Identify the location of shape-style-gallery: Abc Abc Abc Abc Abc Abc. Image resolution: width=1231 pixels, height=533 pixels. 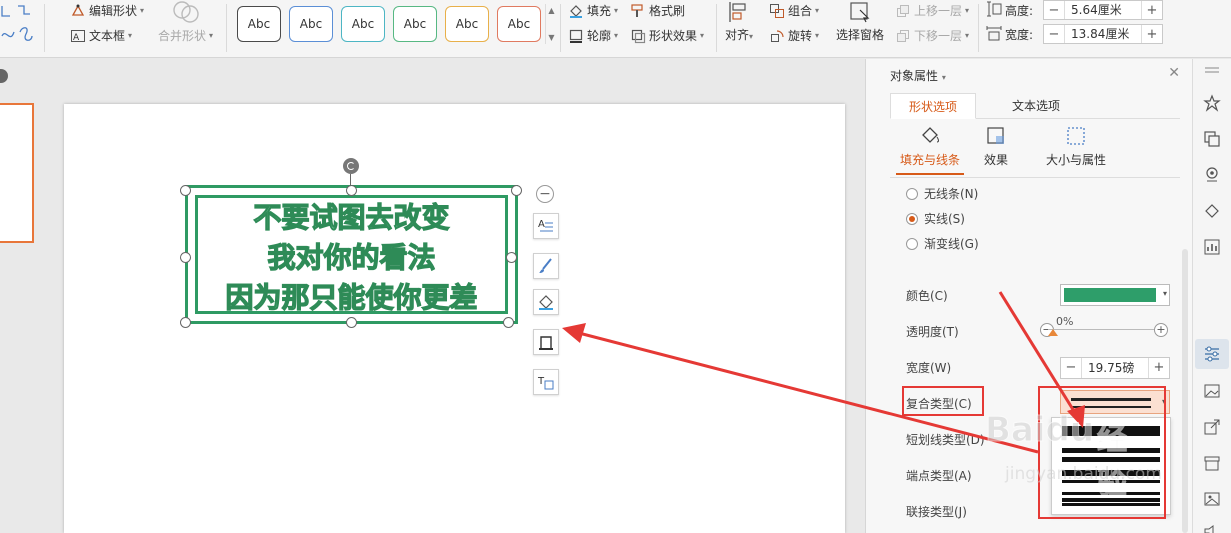
(394, 24).